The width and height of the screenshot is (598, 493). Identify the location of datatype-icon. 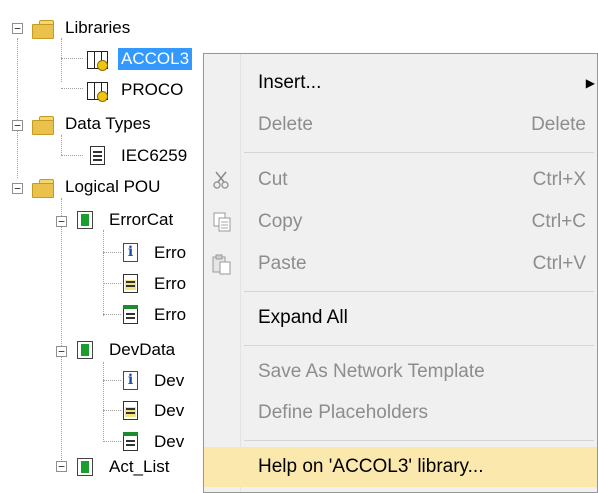
(98, 156).